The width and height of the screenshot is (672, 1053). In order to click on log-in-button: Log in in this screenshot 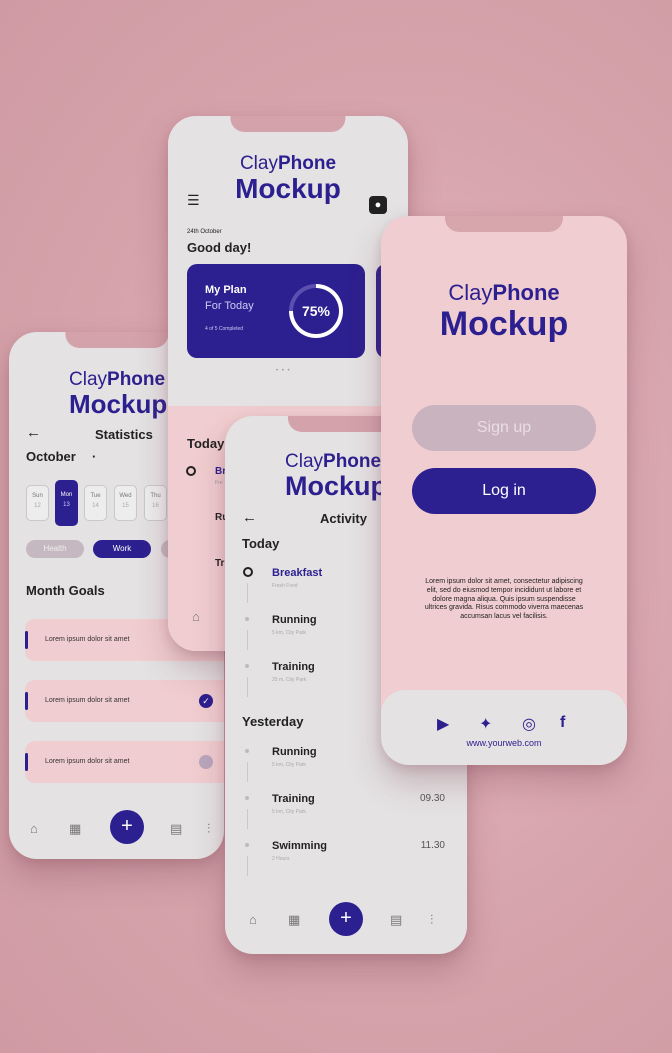, I will do `click(504, 491)`.